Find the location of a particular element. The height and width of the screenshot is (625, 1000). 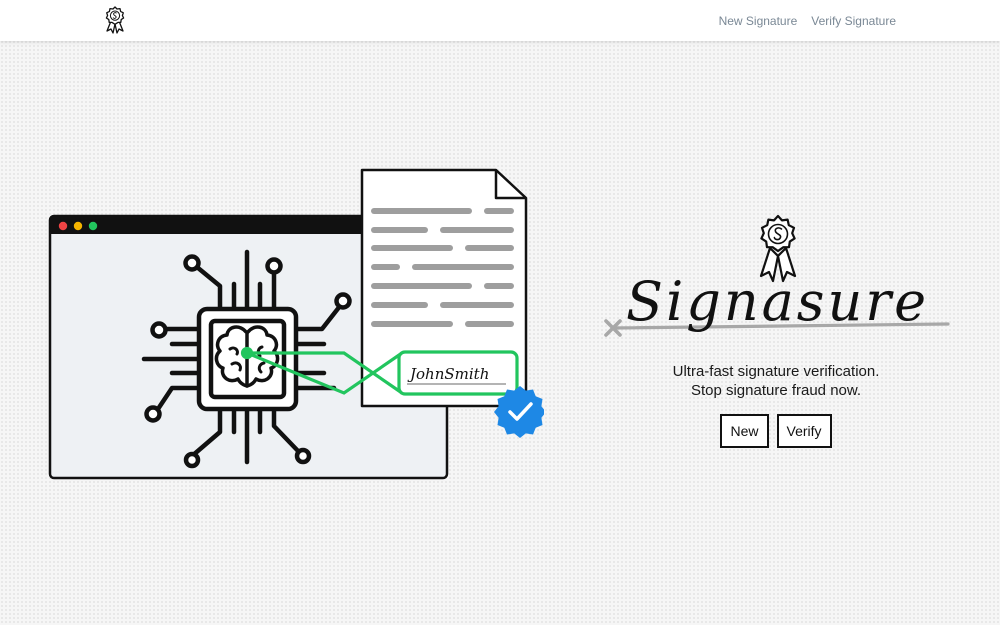

tagline-line-1: Ultra-fast signature verification. is located at coordinates (776, 371).